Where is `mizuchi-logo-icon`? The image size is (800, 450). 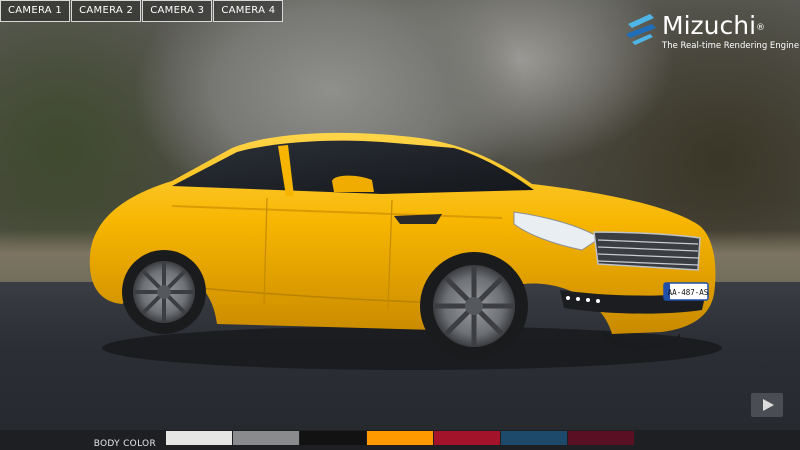
mizuchi-logo-icon is located at coordinates (641, 29).